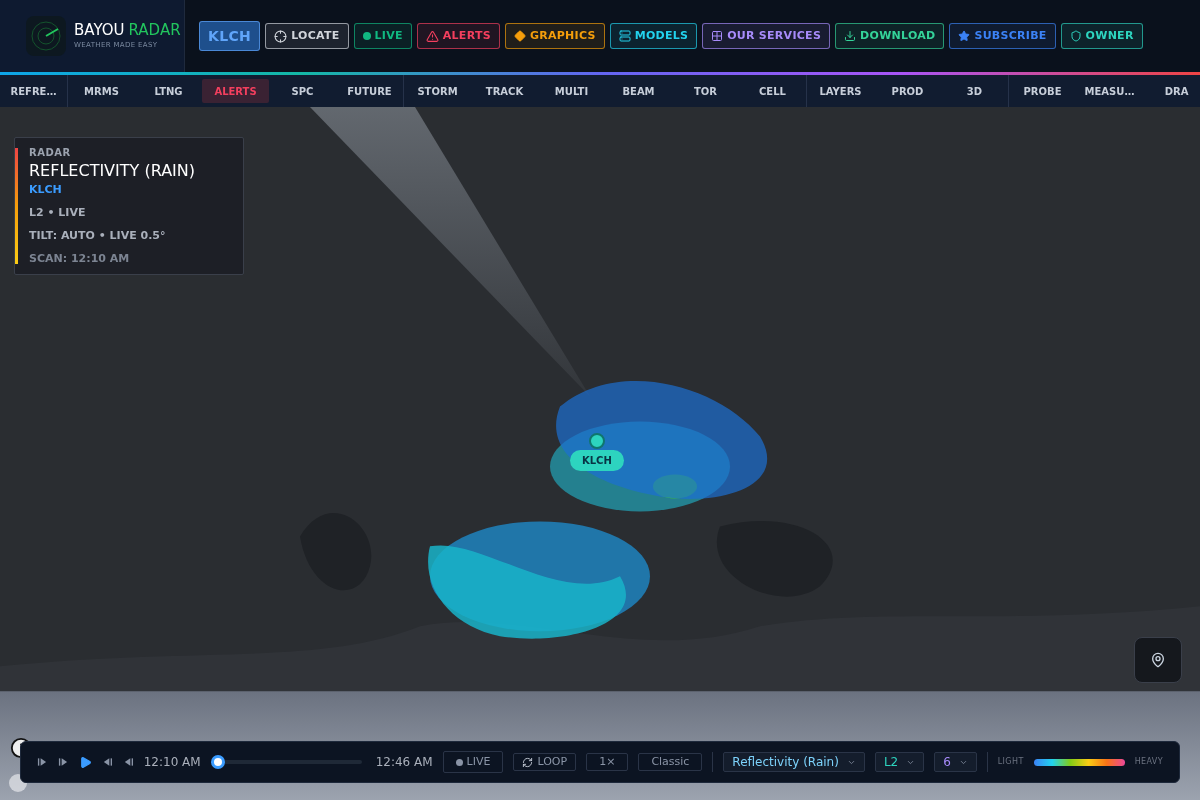  I want to click on header-button: OUR SERVICES, so click(766, 36).